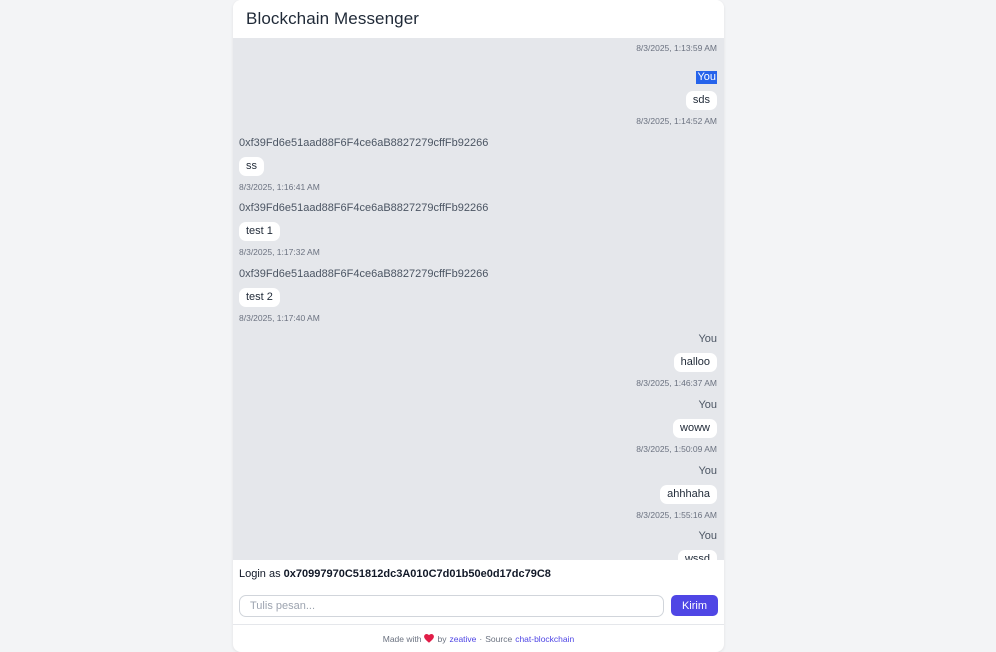  Describe the element at coordinates (279, 187) in the screenshot. I see `message-timestamp: 8/3/2025, 1:16:41 AM` at that location.